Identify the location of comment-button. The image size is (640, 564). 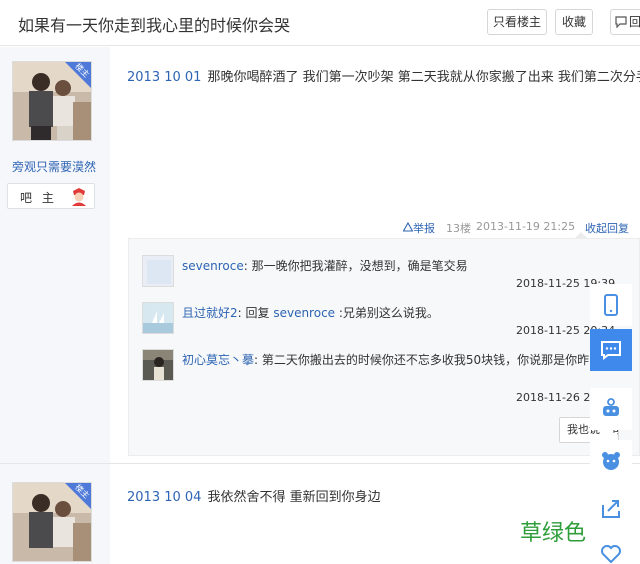
(611, 350).